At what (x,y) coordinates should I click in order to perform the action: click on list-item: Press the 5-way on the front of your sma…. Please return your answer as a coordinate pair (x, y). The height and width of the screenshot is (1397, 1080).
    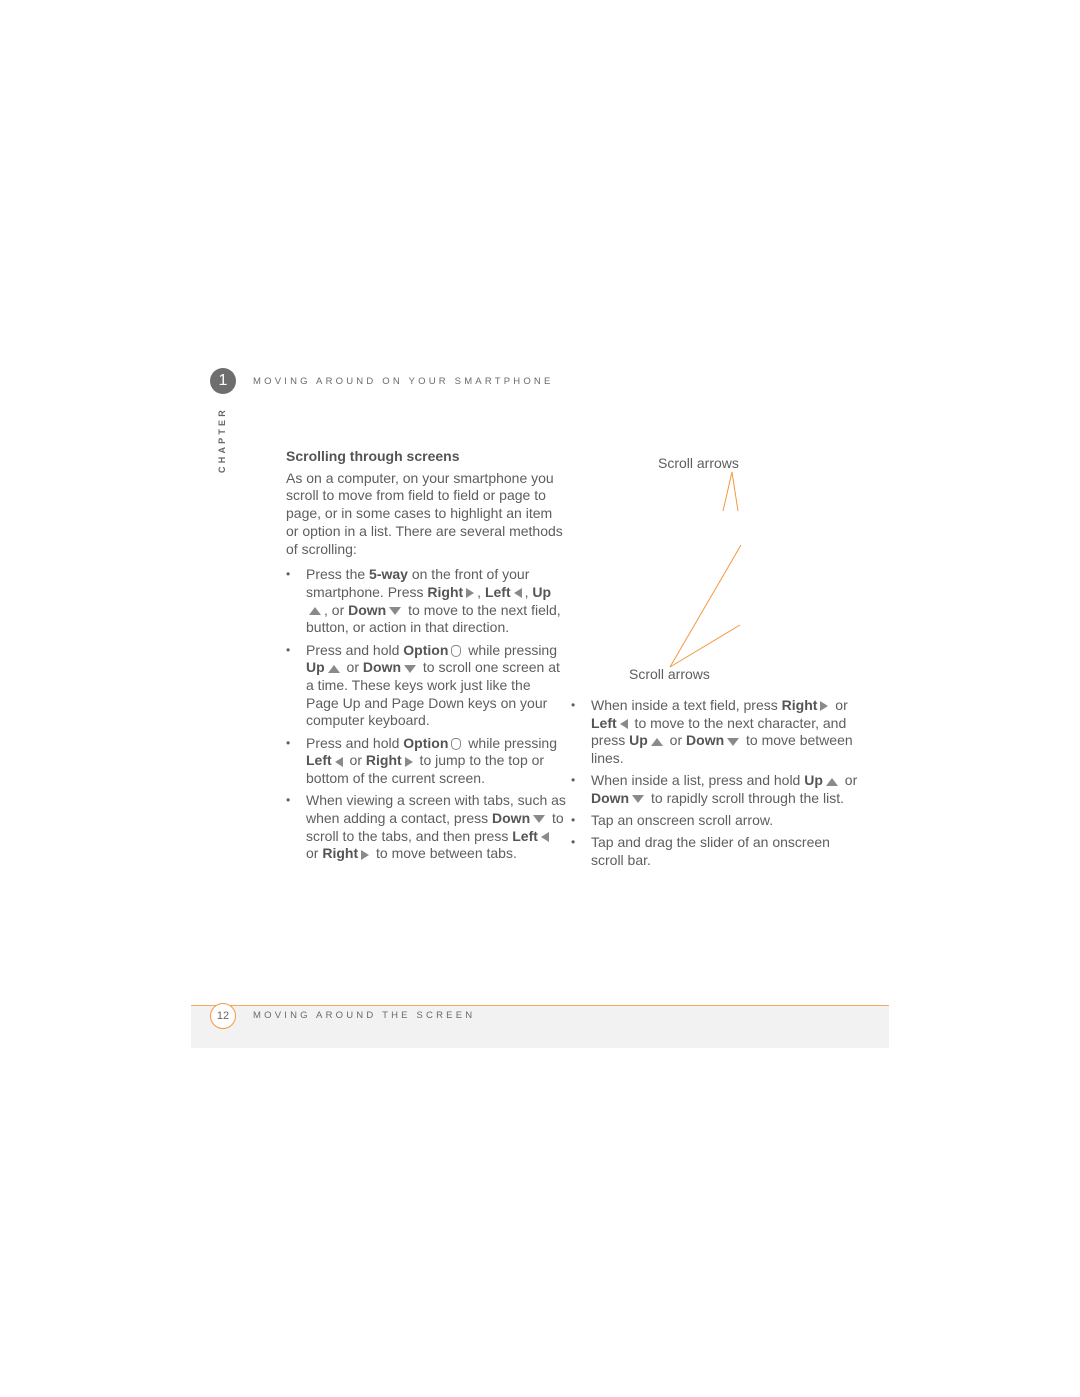
    Looking at the image, I should click on (426, 601).